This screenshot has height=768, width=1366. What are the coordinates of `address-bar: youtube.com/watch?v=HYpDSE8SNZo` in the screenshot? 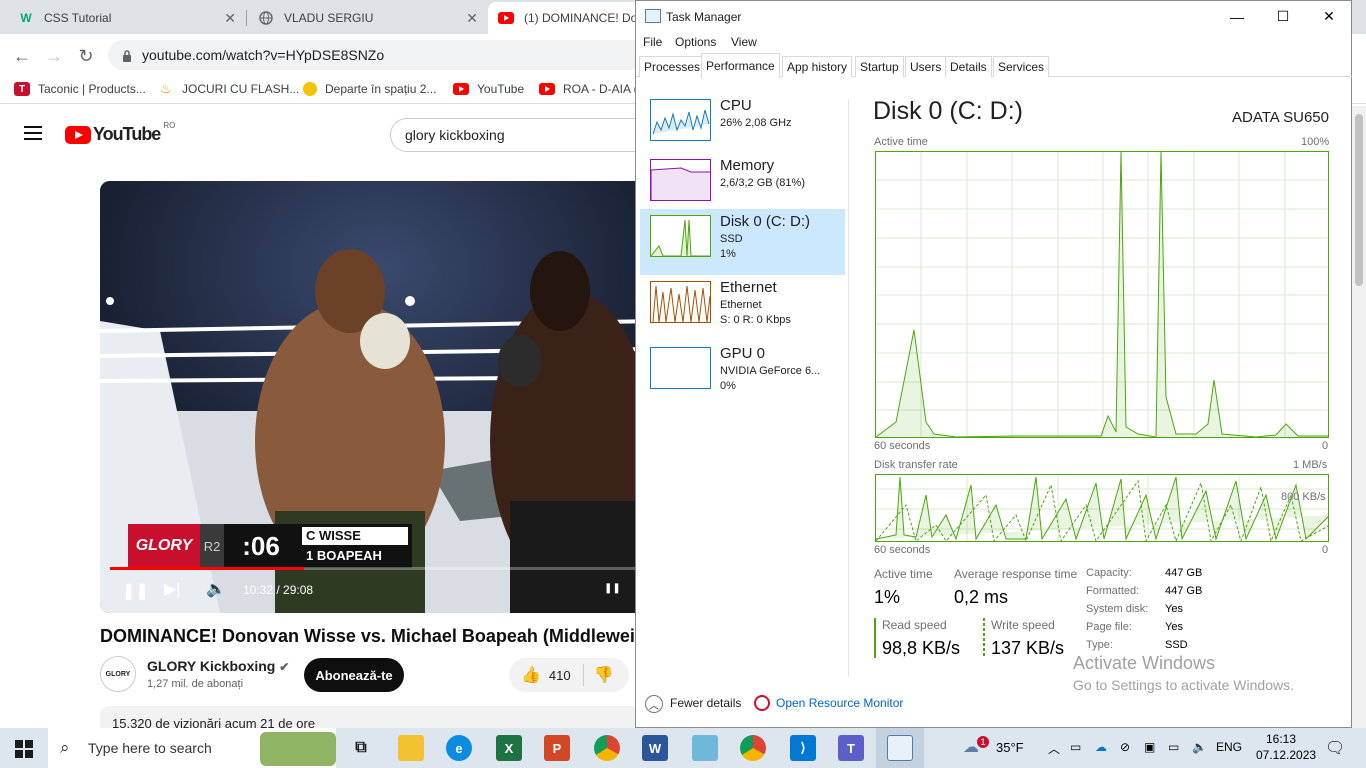 It's located at (388, 55).